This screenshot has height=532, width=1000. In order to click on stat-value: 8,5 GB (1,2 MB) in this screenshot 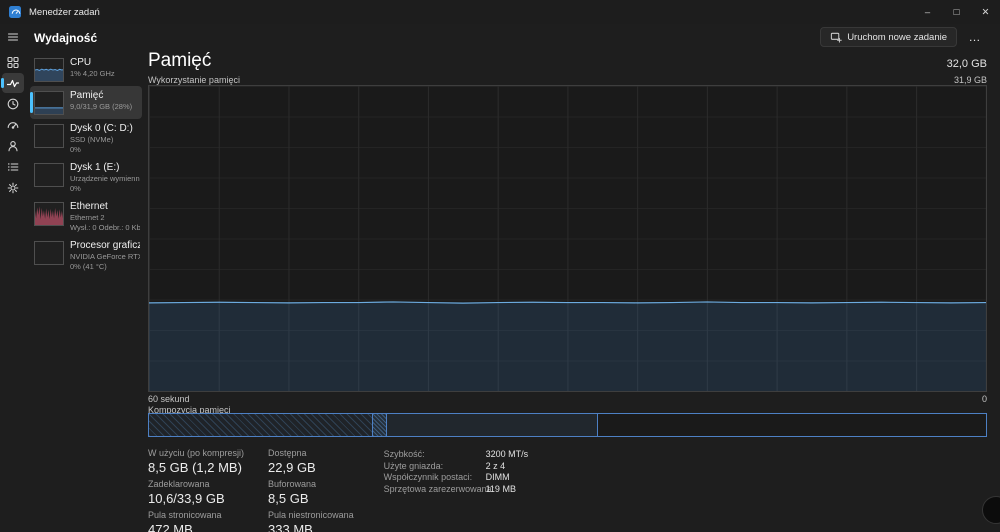, I will do `click(195, 467)`.